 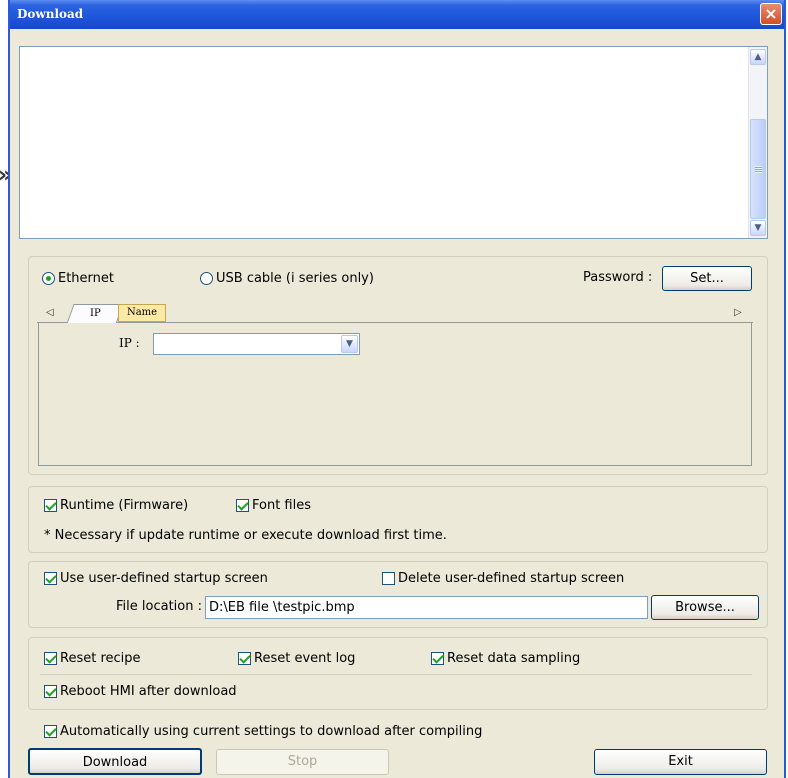 What do you see at coordinates (100, 658) in the screenshot?
I see `reset-recipe-label: Reset recipe` at bounding box center [100, 658].